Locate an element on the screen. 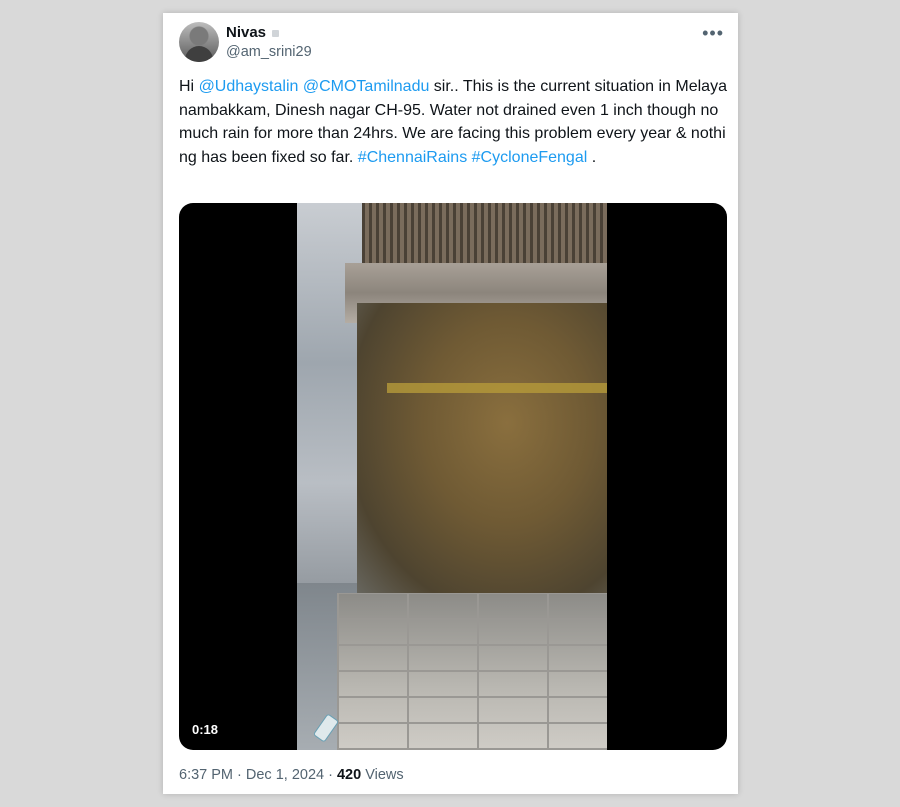 The height and width of the screenshot is (807, 900). more-options-icon: ••• is located at coordinates (713, 33).